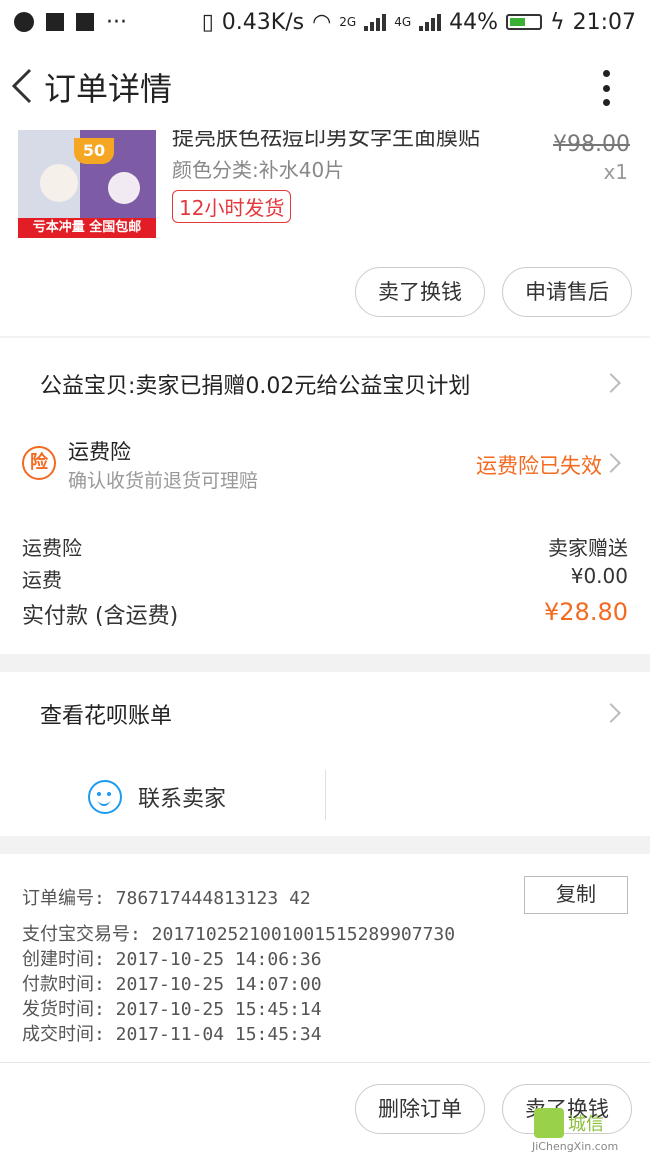 The height and width of the screenshot is (1155, 650). Describe the element at coordinates (106, 716) in the screenshot. I see `huabei-text: 查看花呗账单` at that location.